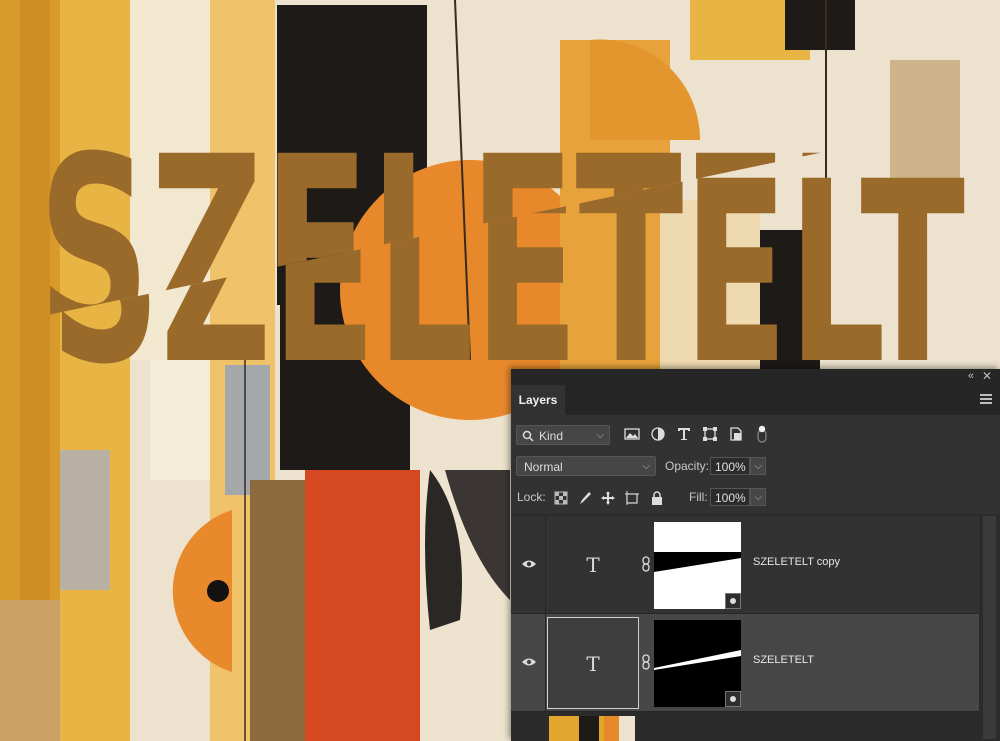 The width and height of the screenshot is (1000, 741). Describe the element at coordinates (783, 660) in the screenshot. I see `layer-name: SZELETELT` at that location.